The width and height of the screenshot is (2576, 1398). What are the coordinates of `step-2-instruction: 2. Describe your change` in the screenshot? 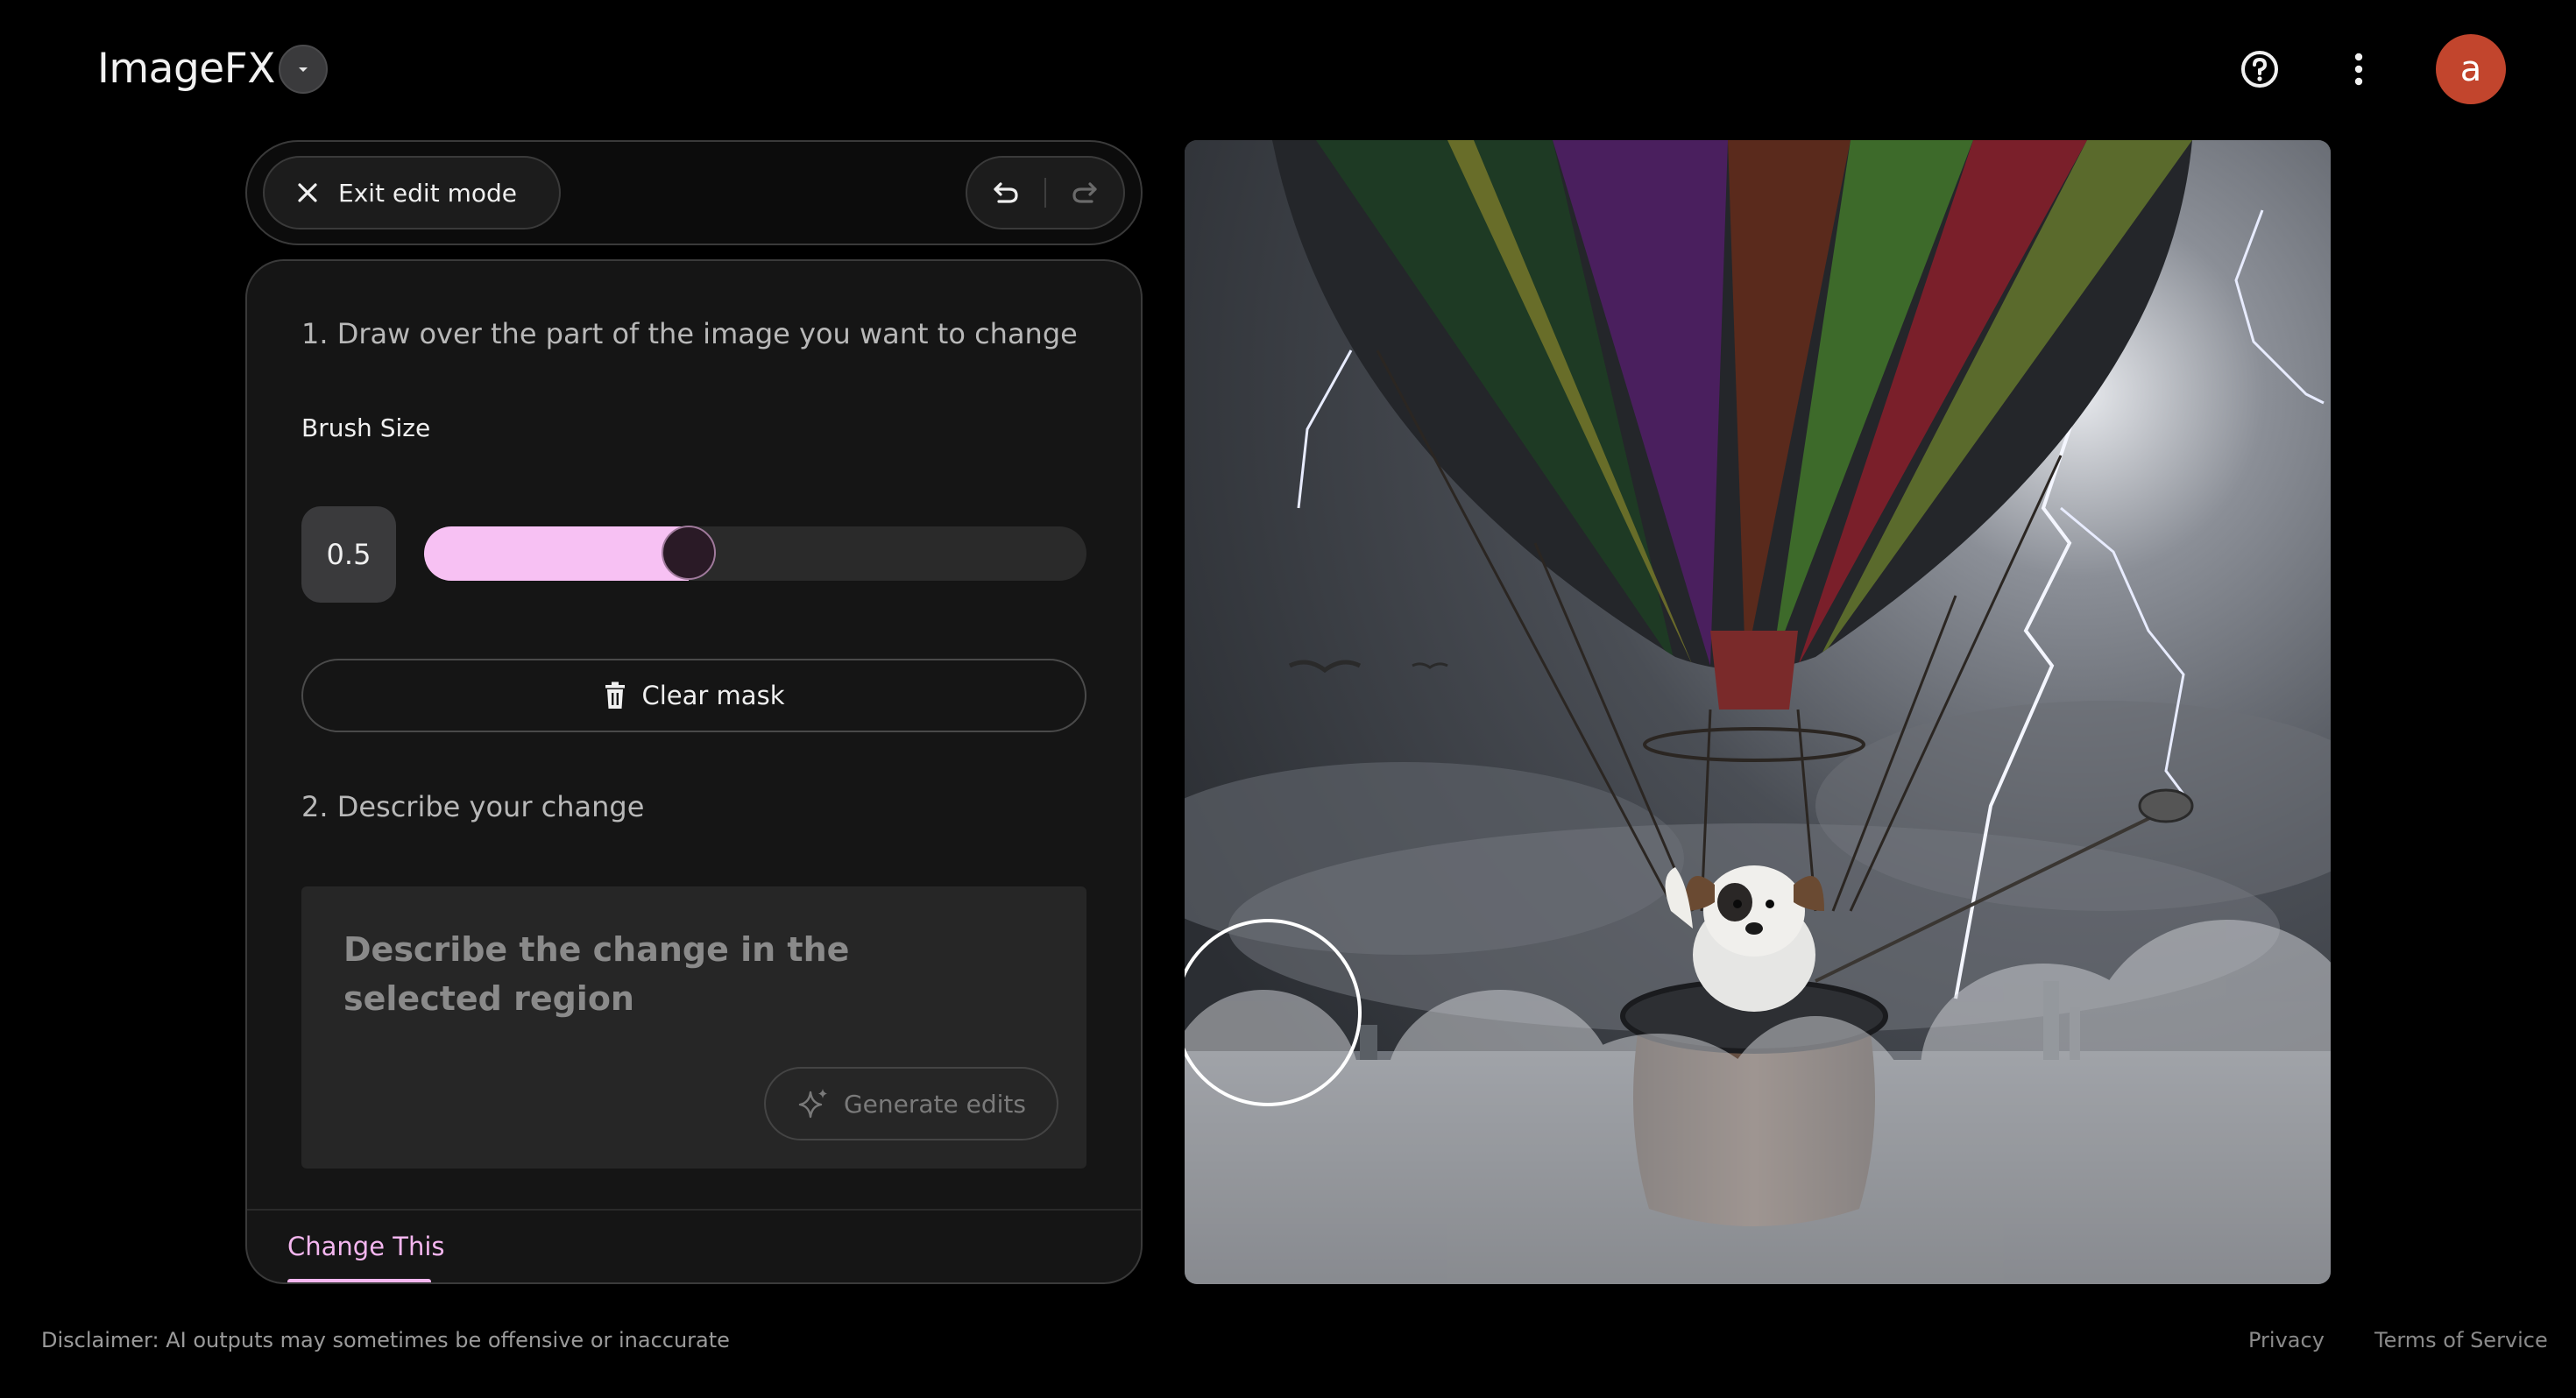 It's located at (473, 806).